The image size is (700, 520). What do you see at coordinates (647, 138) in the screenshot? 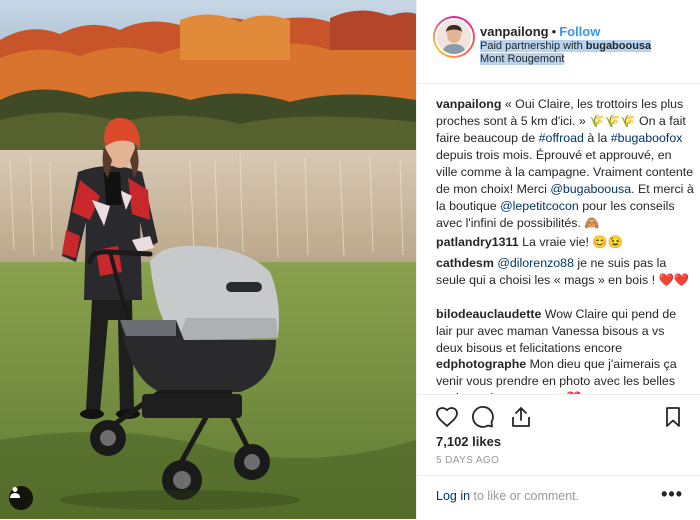
I see `hashtag-link: #bugaboofox` at bounding box center [647, 138].